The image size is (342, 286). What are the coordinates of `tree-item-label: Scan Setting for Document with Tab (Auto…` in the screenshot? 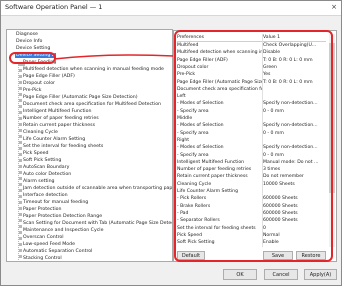 It's located at (98, 223).